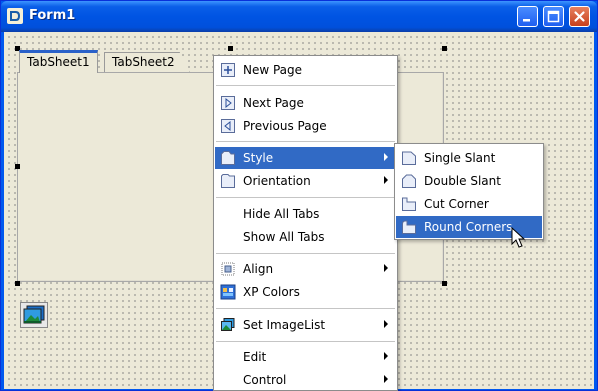 The image size is (598, 391). Describe the element at coordinates (305, 158) in the screenshot. I see `menu-item-style: Style` at that location.